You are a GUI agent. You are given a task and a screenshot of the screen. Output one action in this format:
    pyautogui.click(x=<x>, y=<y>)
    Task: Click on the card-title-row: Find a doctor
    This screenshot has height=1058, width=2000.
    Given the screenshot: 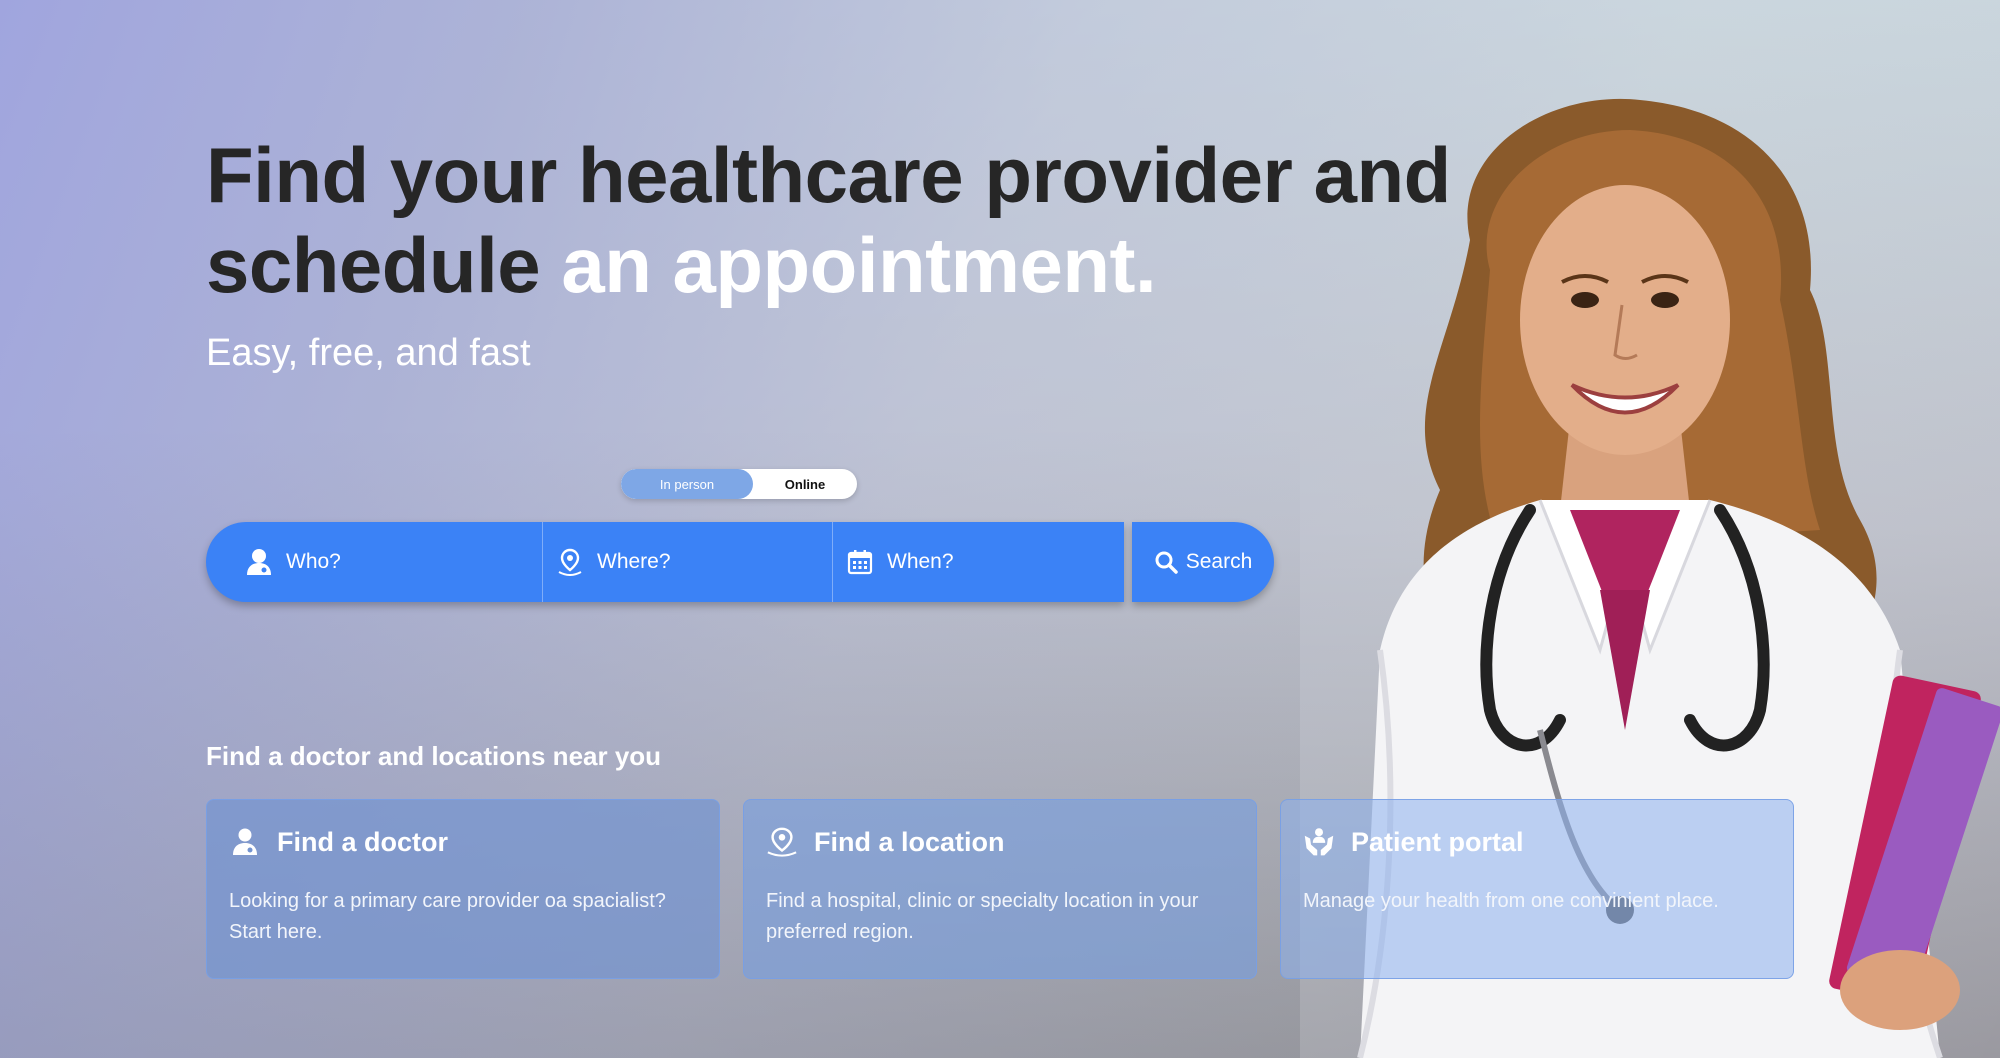 What is the action you would take?
    pyautogui.click(x=463, y=842)
    